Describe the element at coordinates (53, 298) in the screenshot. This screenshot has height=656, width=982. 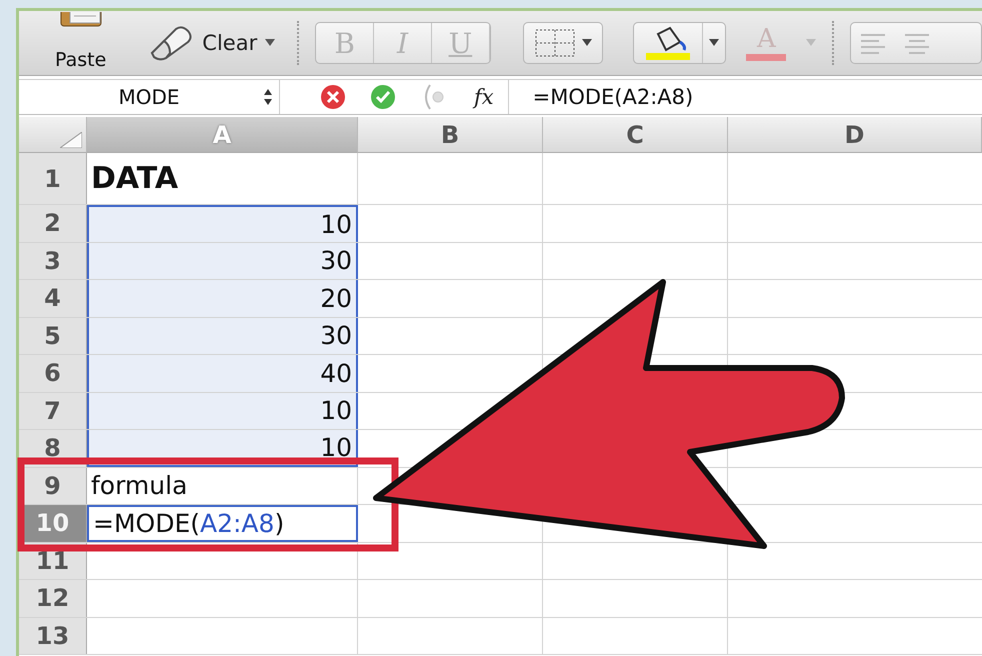
I see `row-header: 4` at that location.